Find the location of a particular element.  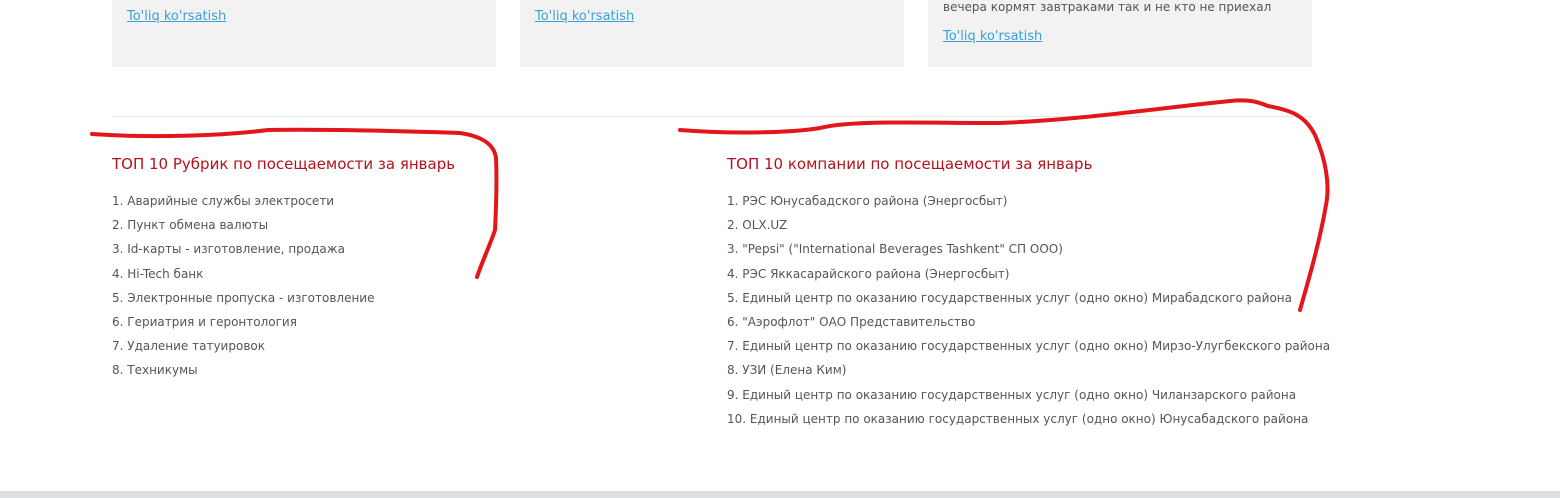

rubric-item: 2. Пункт обмена валюты is located at coordinates (392, 225).